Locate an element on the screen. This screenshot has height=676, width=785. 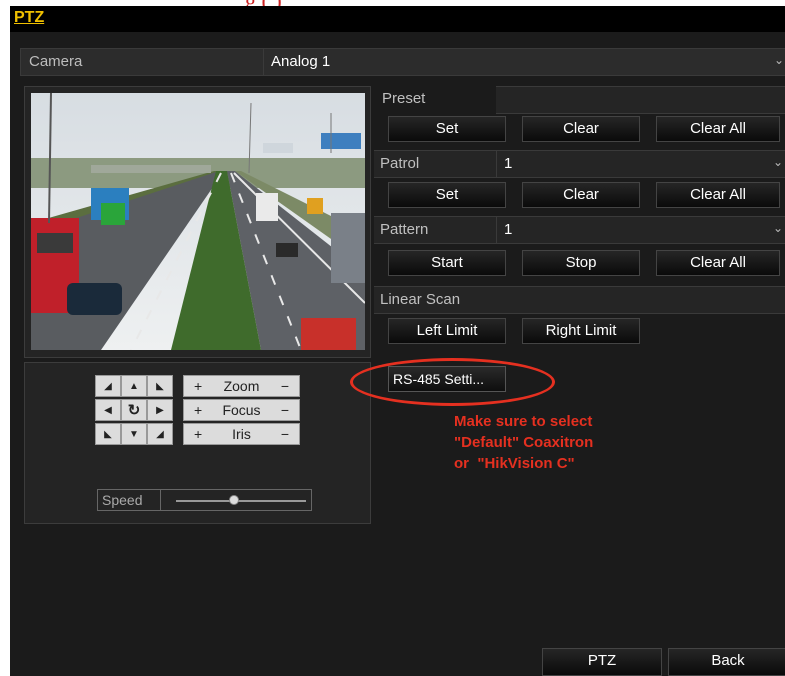
zoom-control: + Zoom − is located at coordinates (241, 386).